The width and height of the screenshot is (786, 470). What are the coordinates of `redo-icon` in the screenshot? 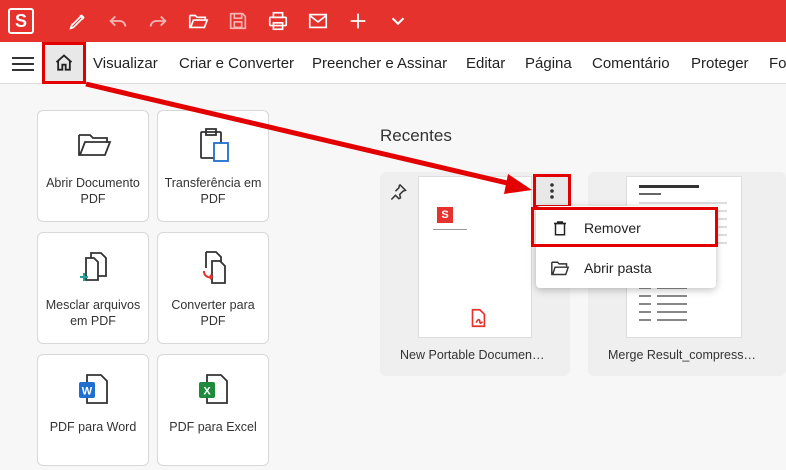 It's located at (158, 21).